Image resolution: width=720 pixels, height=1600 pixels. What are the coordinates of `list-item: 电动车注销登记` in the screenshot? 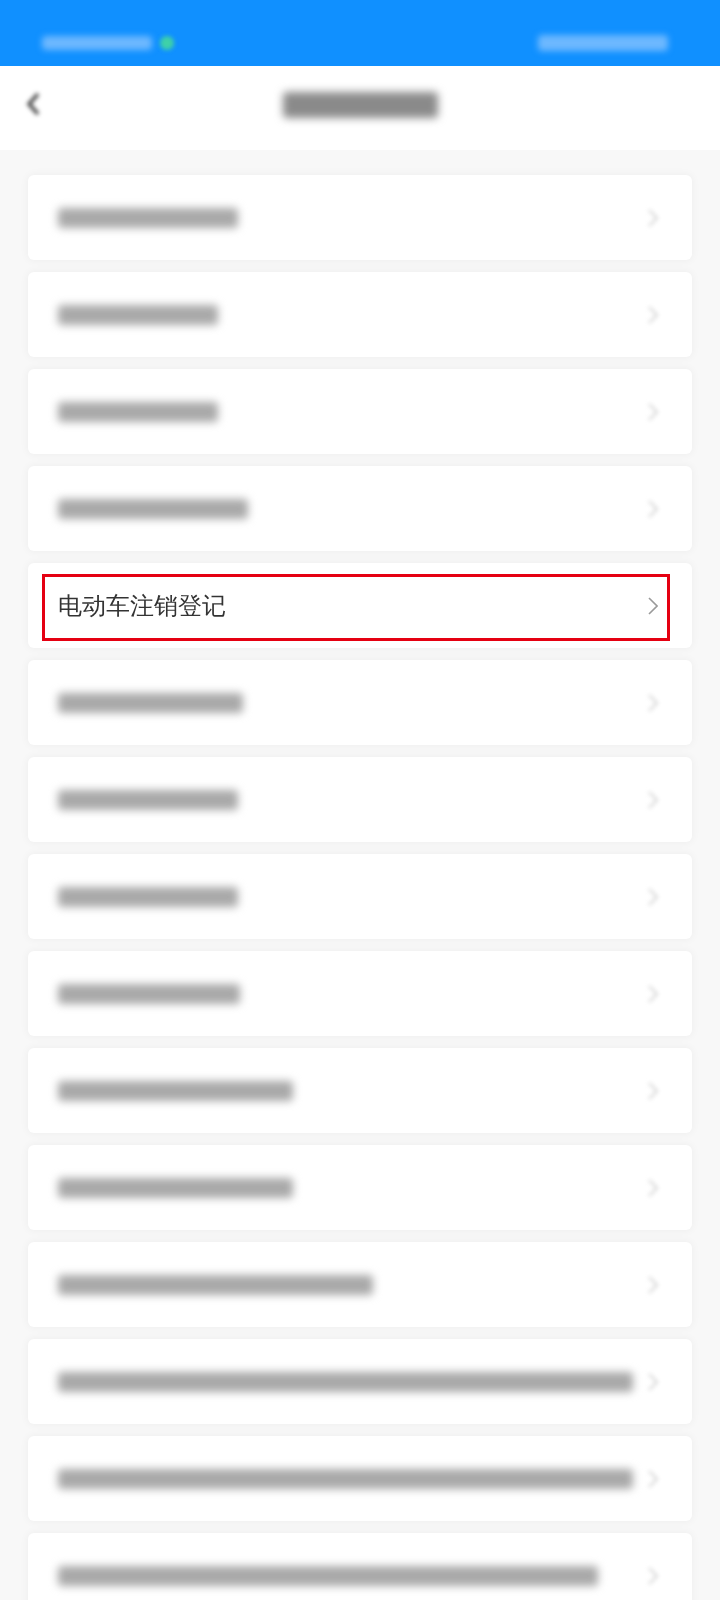 It's located at (360, 605).